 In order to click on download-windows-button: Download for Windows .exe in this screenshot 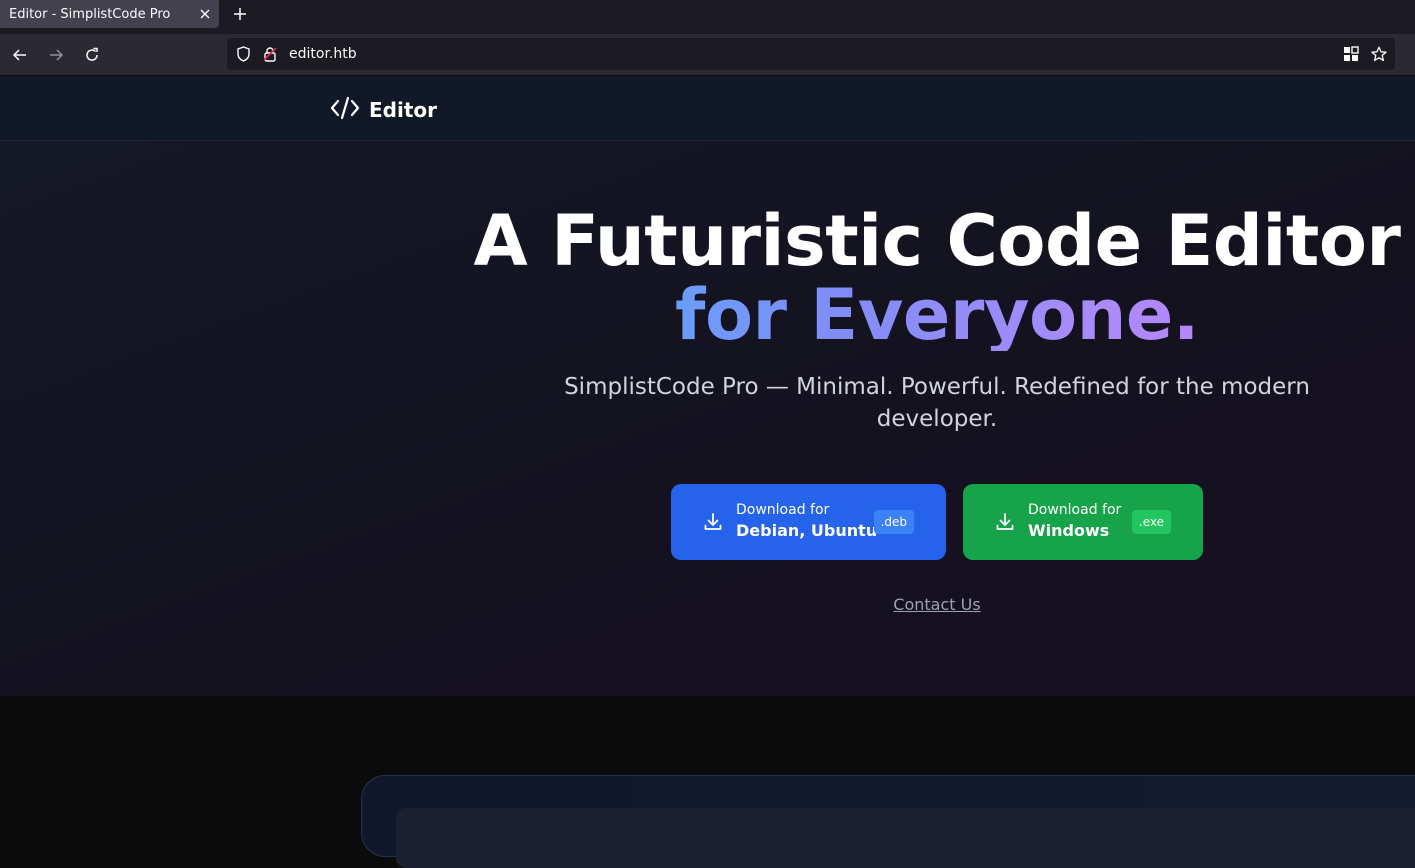, I will do `click(1083, 522)`.